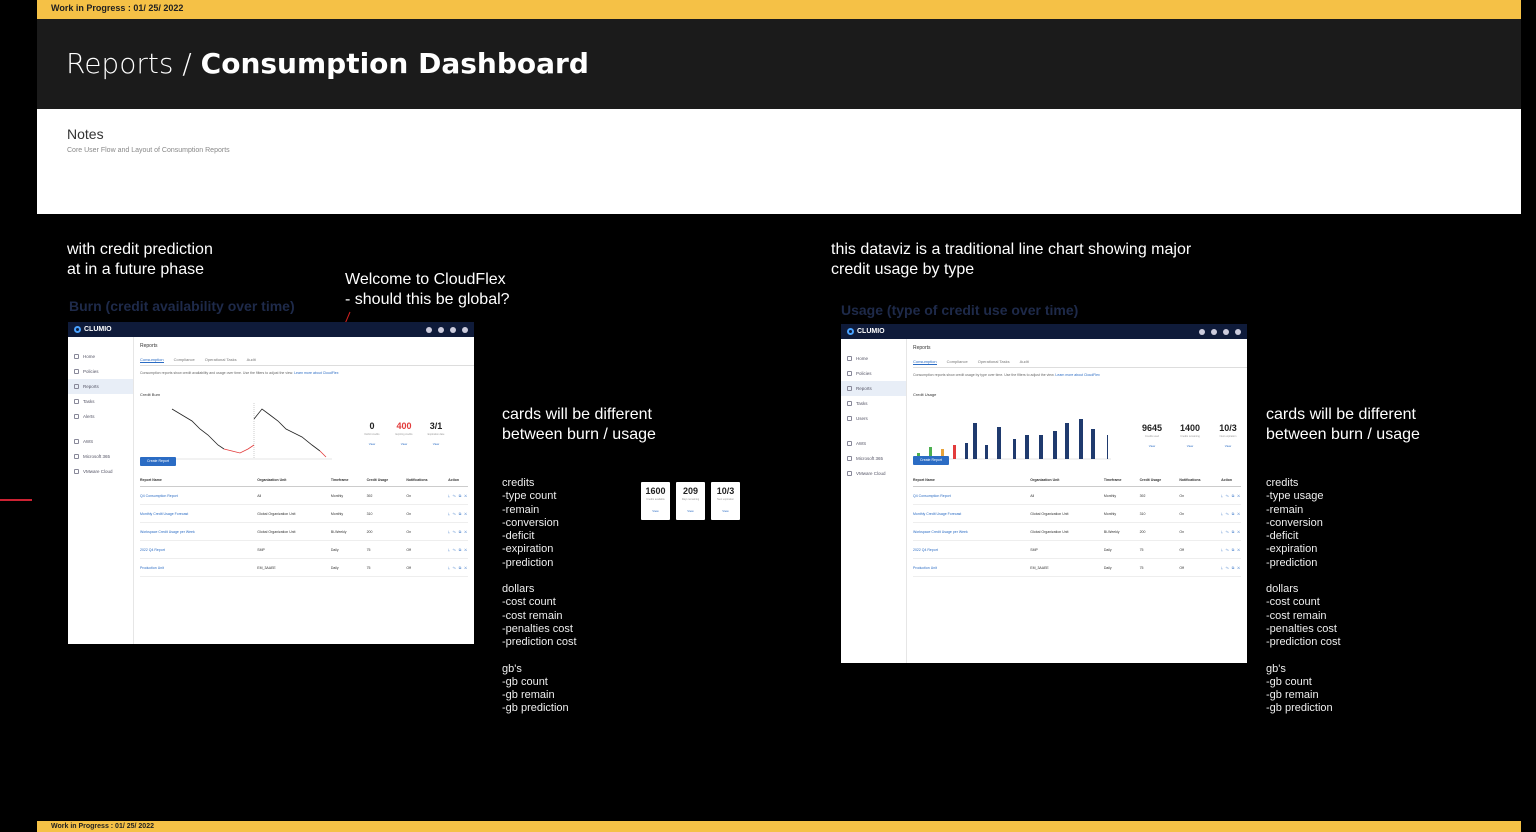 This screenshot has width=1536, height=832. Describe the element at coordinates (1181, 549) in the screenshot. I see `table-cell: Off` at that location.